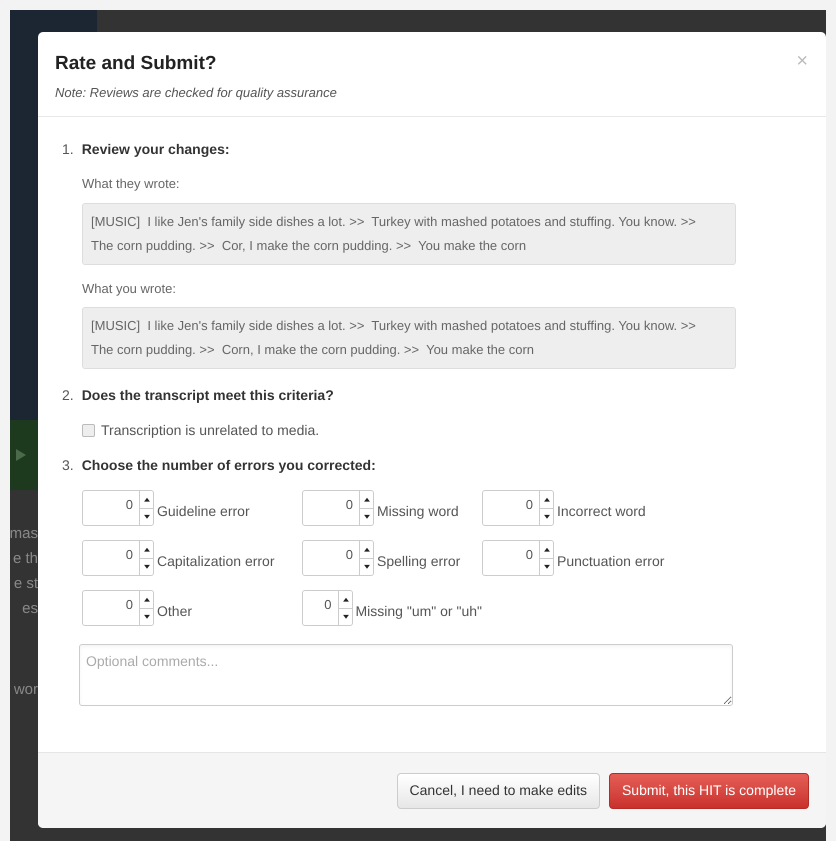  Describe the element at coordinates (498, 790) in the screenshot. I see `cancel-button: Cancel, I need to make edits` at that location.